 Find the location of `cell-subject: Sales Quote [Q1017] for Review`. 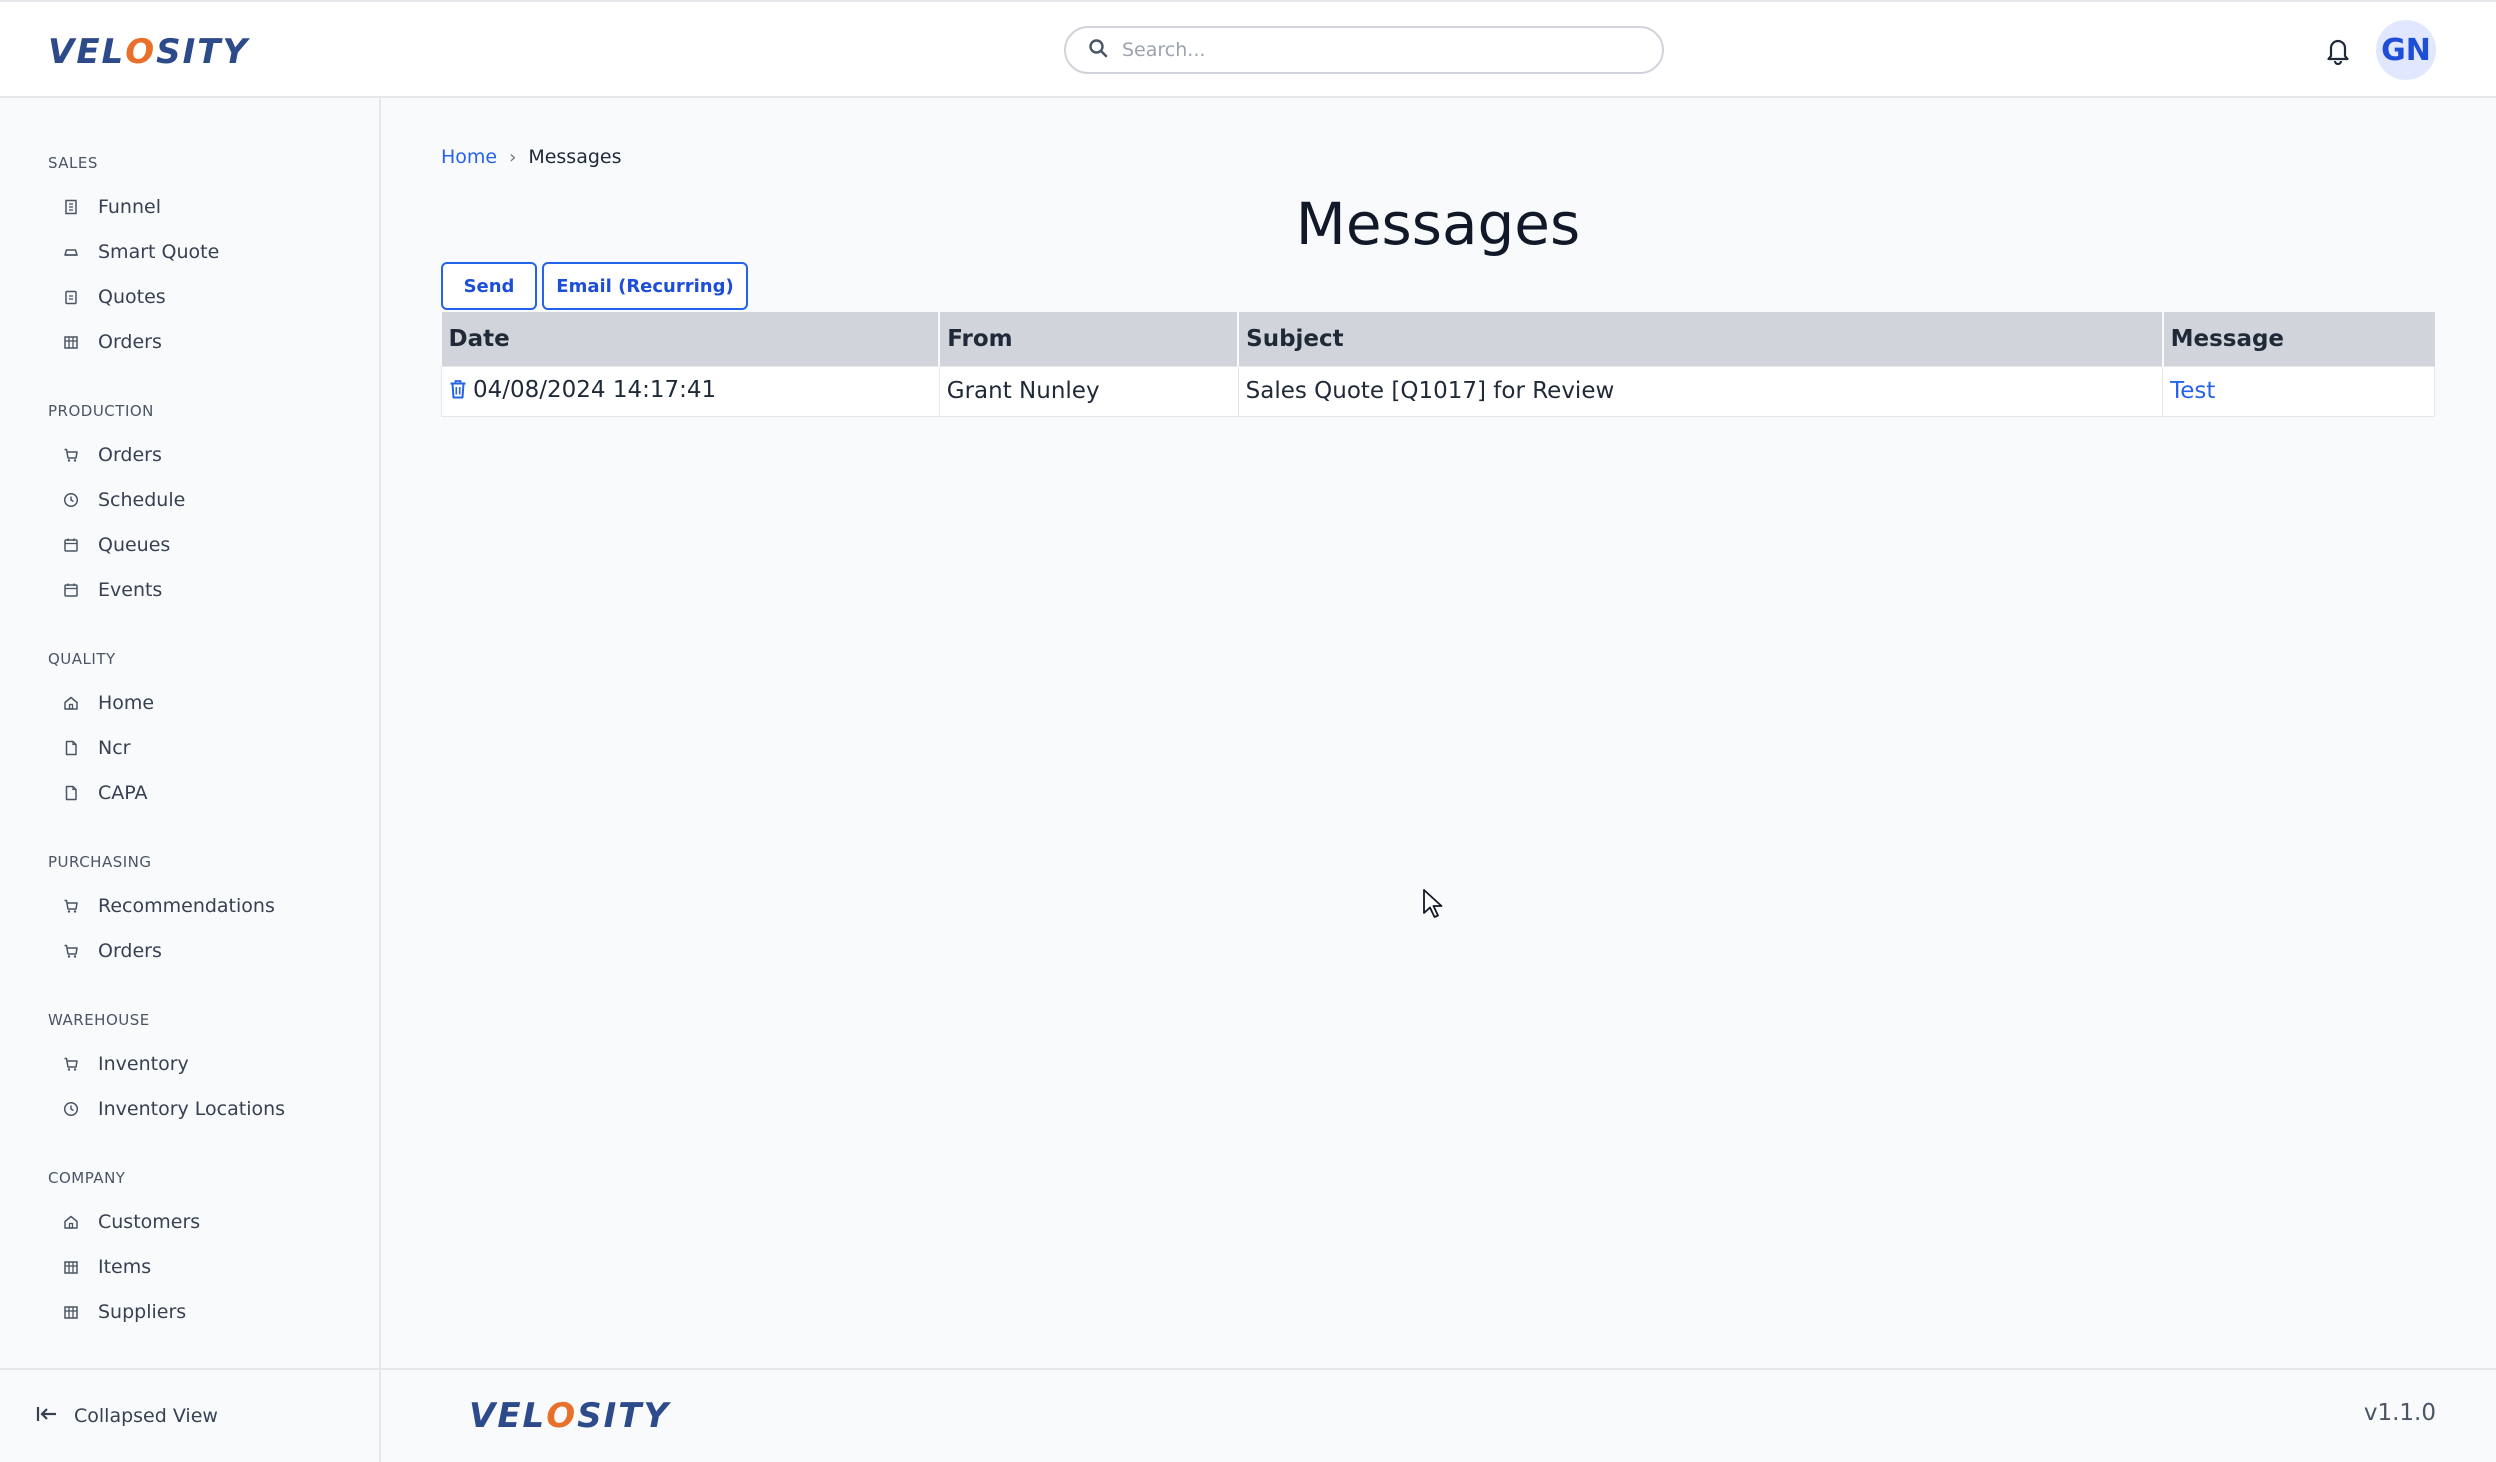

cell-subject: Sales Quote [Q1017] for Review is located at coordinates (1700, 391).